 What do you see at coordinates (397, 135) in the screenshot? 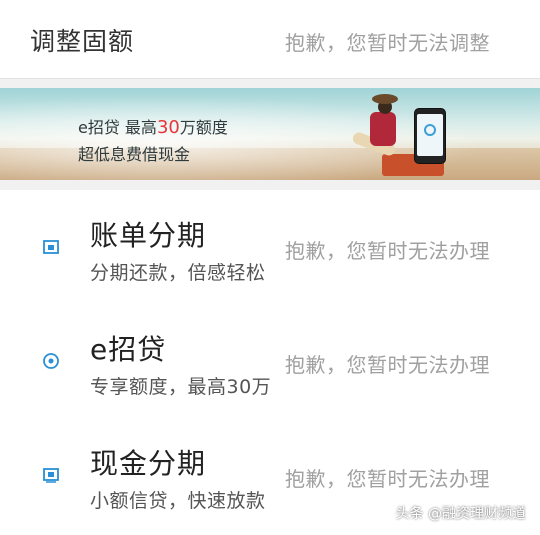
I see `banner-person-illustration` at bounding box center [397, 135].